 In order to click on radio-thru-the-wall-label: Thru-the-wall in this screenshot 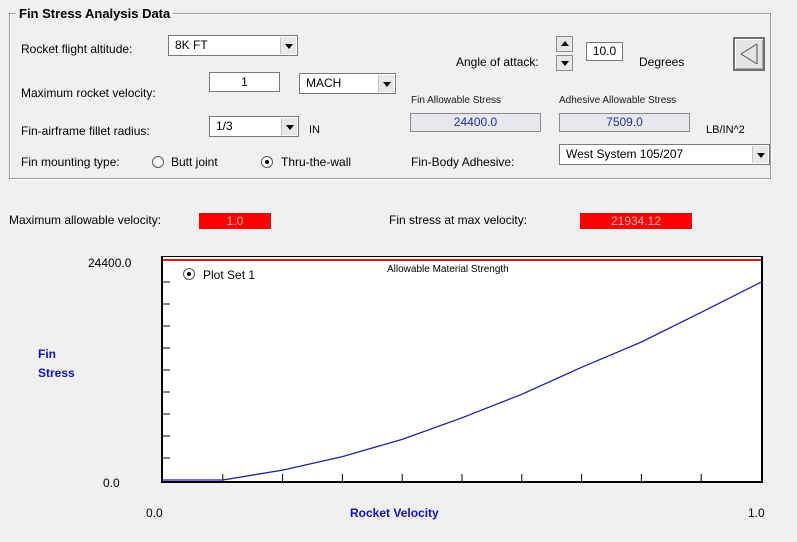, I will do `click(316, 162)`.